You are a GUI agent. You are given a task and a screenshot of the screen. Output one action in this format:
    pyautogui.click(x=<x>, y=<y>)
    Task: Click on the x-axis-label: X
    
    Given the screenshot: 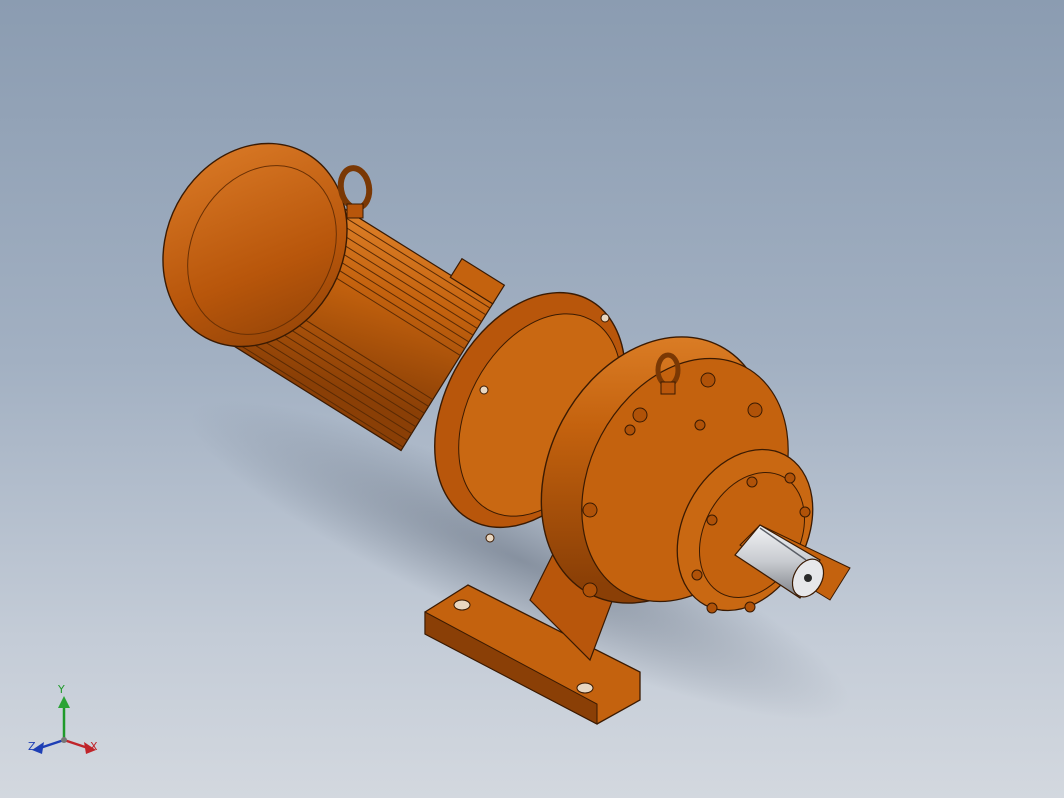 What is the action you would take?
    pyautogui.click(x=94, y=746)
    